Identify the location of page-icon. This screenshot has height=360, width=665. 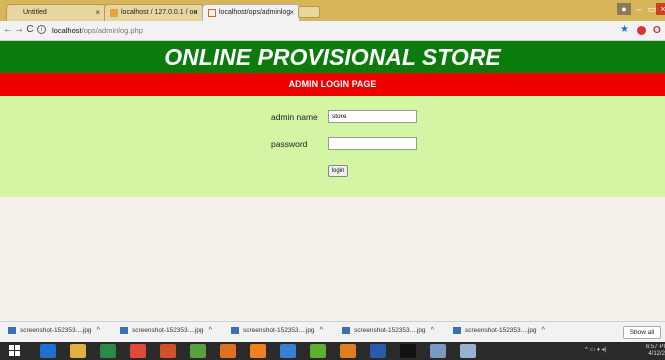
(212, 13).